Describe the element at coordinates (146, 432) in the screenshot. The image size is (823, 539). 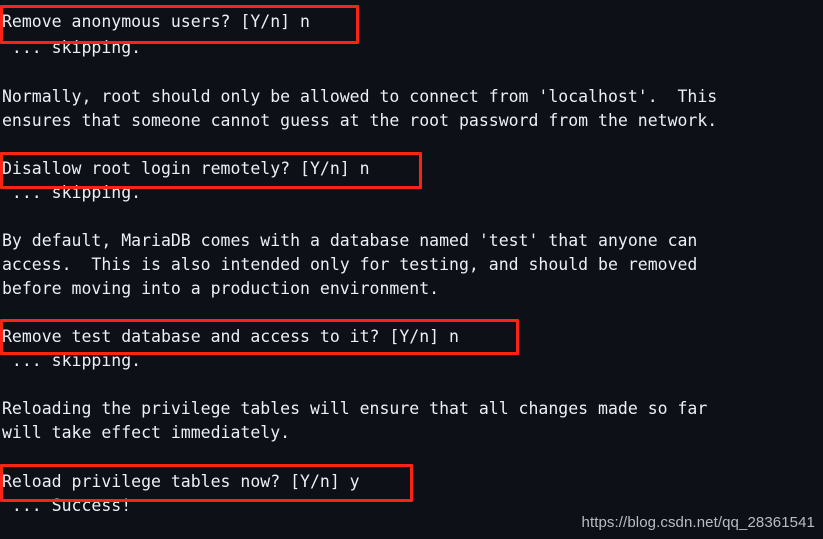
I see `terminal-line: will take effect immediately.` at that location.